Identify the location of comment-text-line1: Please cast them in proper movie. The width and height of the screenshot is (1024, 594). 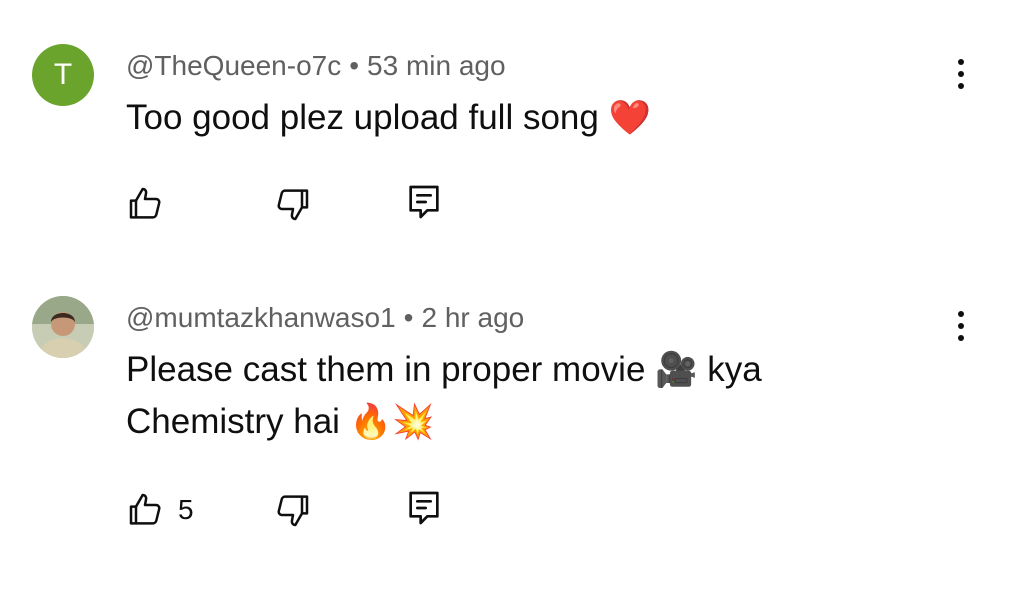
(386, 369).